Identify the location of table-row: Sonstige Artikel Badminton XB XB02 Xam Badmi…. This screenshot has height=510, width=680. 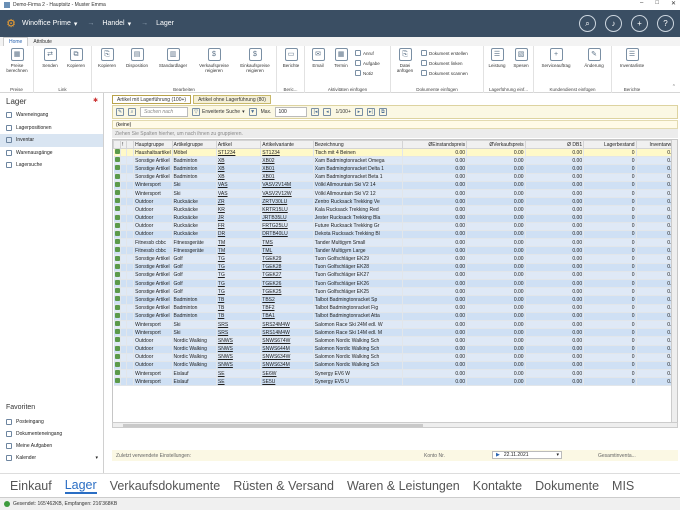
(395, 161).